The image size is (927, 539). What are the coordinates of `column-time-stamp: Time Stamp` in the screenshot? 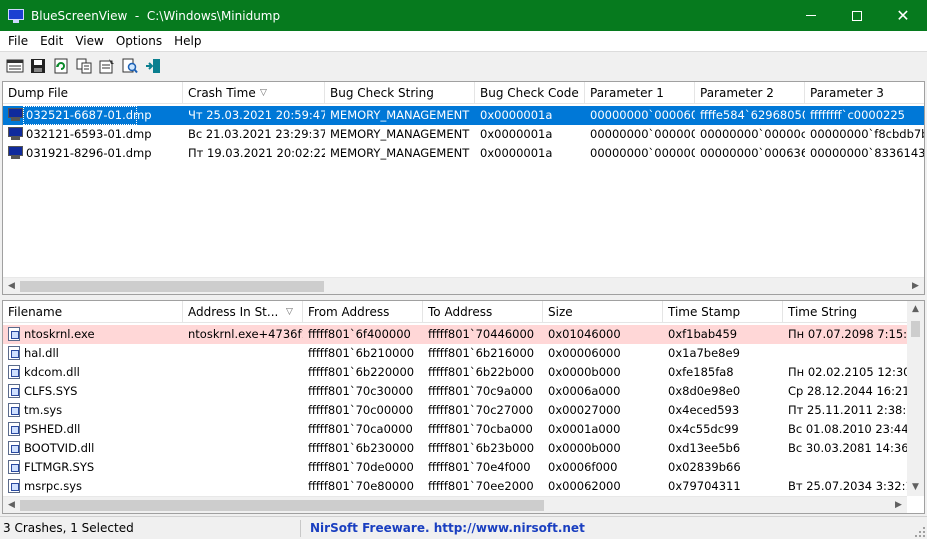 It's located at (723, 312).